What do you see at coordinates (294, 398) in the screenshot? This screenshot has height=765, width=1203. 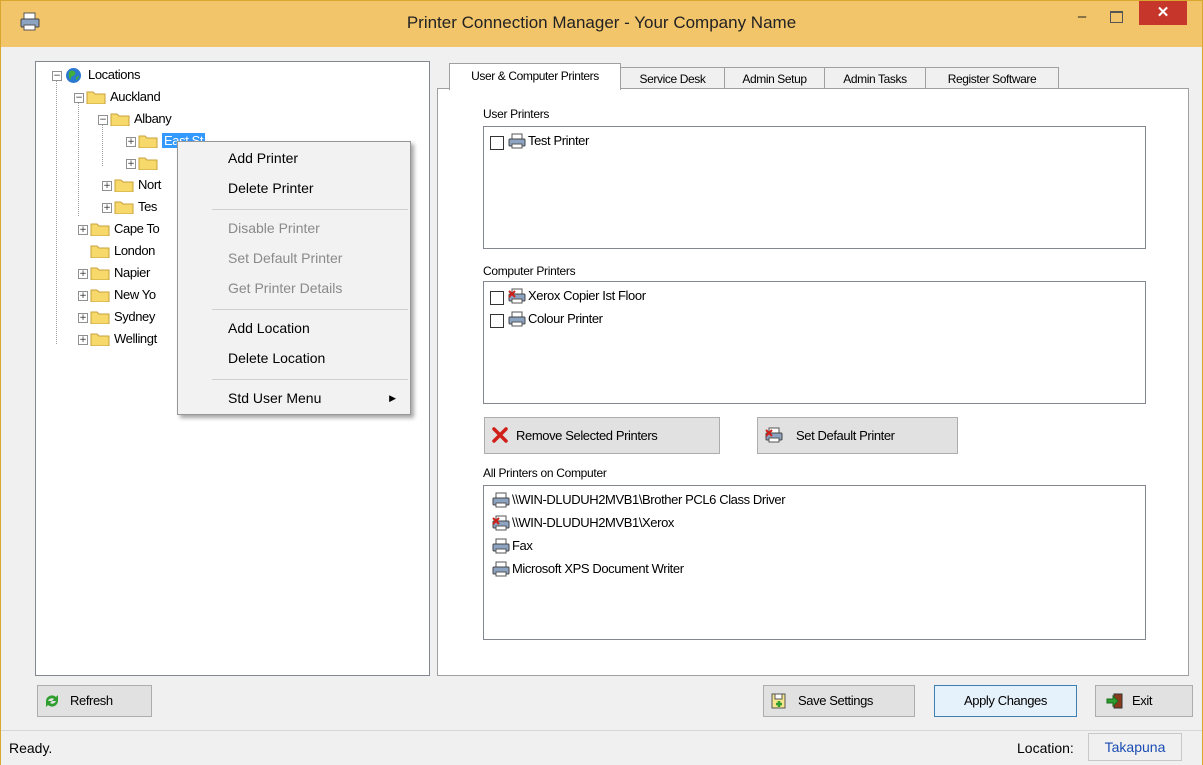 I see `menu-item-std-user-menu: Std User Menu ▶` at bounding box center [294, 398].